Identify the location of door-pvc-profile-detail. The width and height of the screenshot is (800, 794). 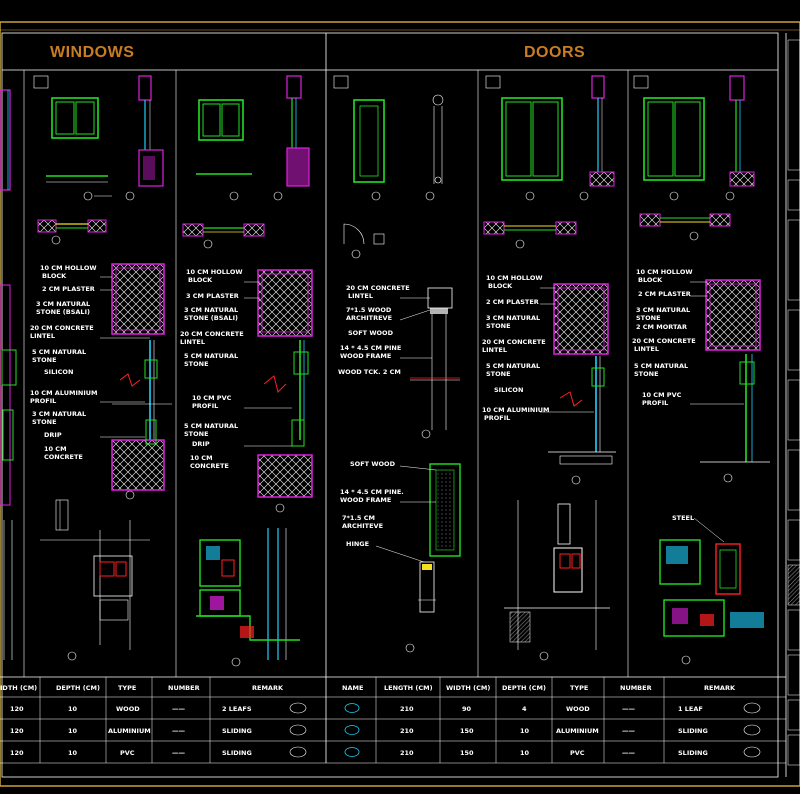
(711, 602).